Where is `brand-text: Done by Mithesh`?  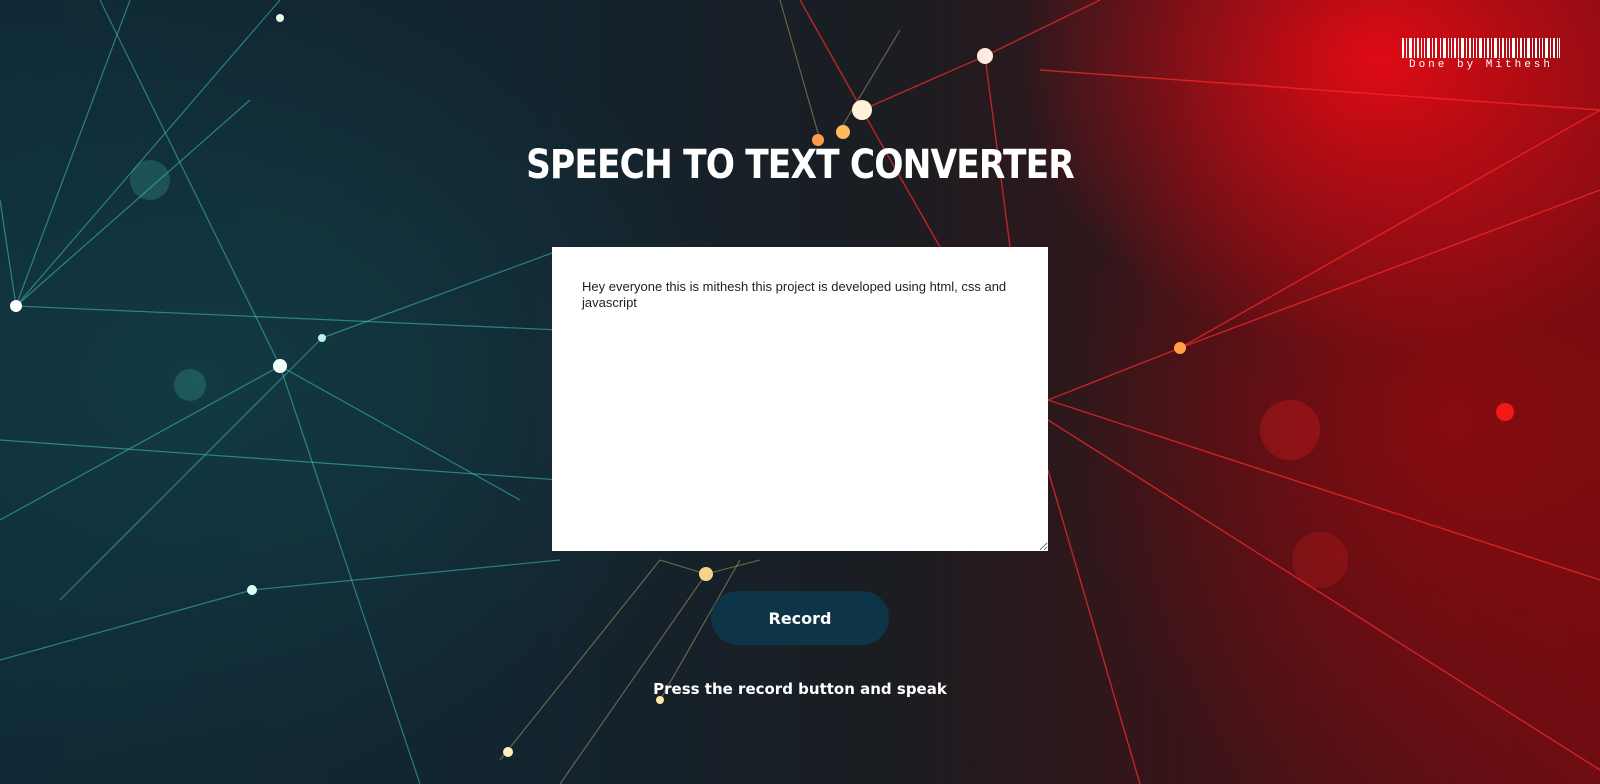 brand-text: Done by Mithesh is located at coordinates (1481, 65).